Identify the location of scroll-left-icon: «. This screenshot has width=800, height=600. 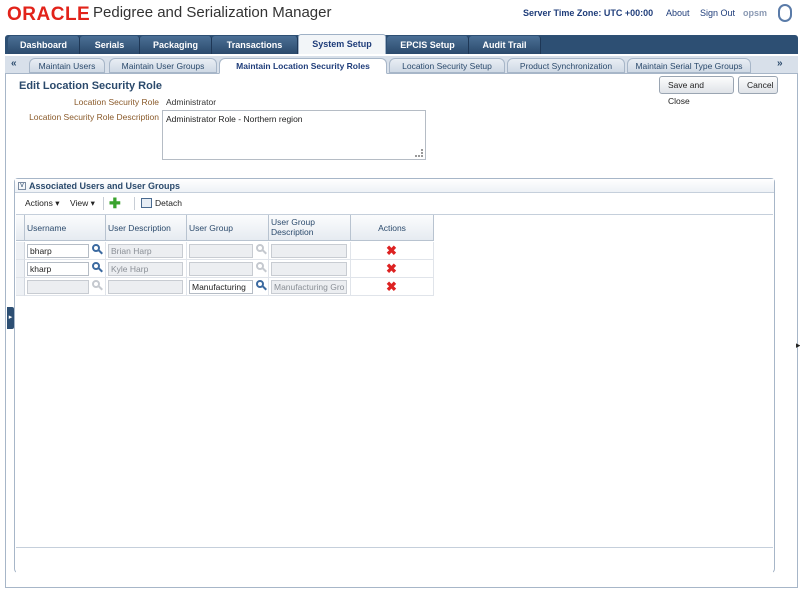
(14, 63).